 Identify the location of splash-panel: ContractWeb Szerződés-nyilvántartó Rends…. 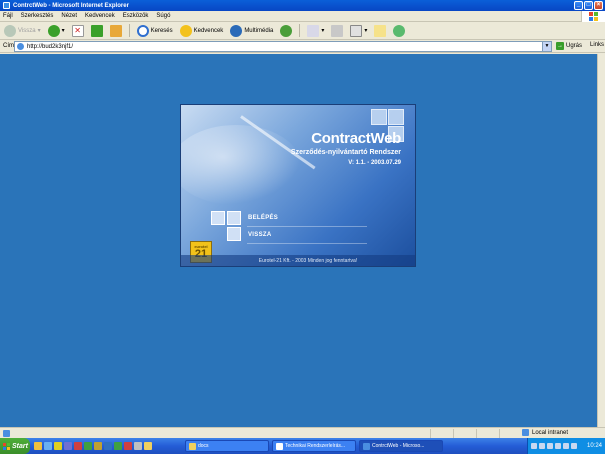
(298, 185).